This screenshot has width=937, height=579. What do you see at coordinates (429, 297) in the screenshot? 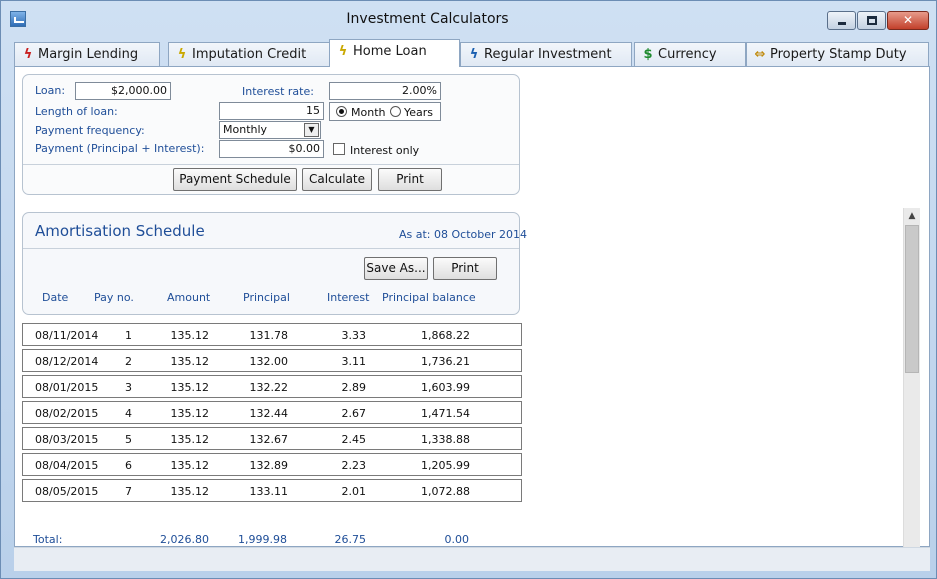
I see `column-header-principal-balance: Principal balance` at bounding box center [429, 297].